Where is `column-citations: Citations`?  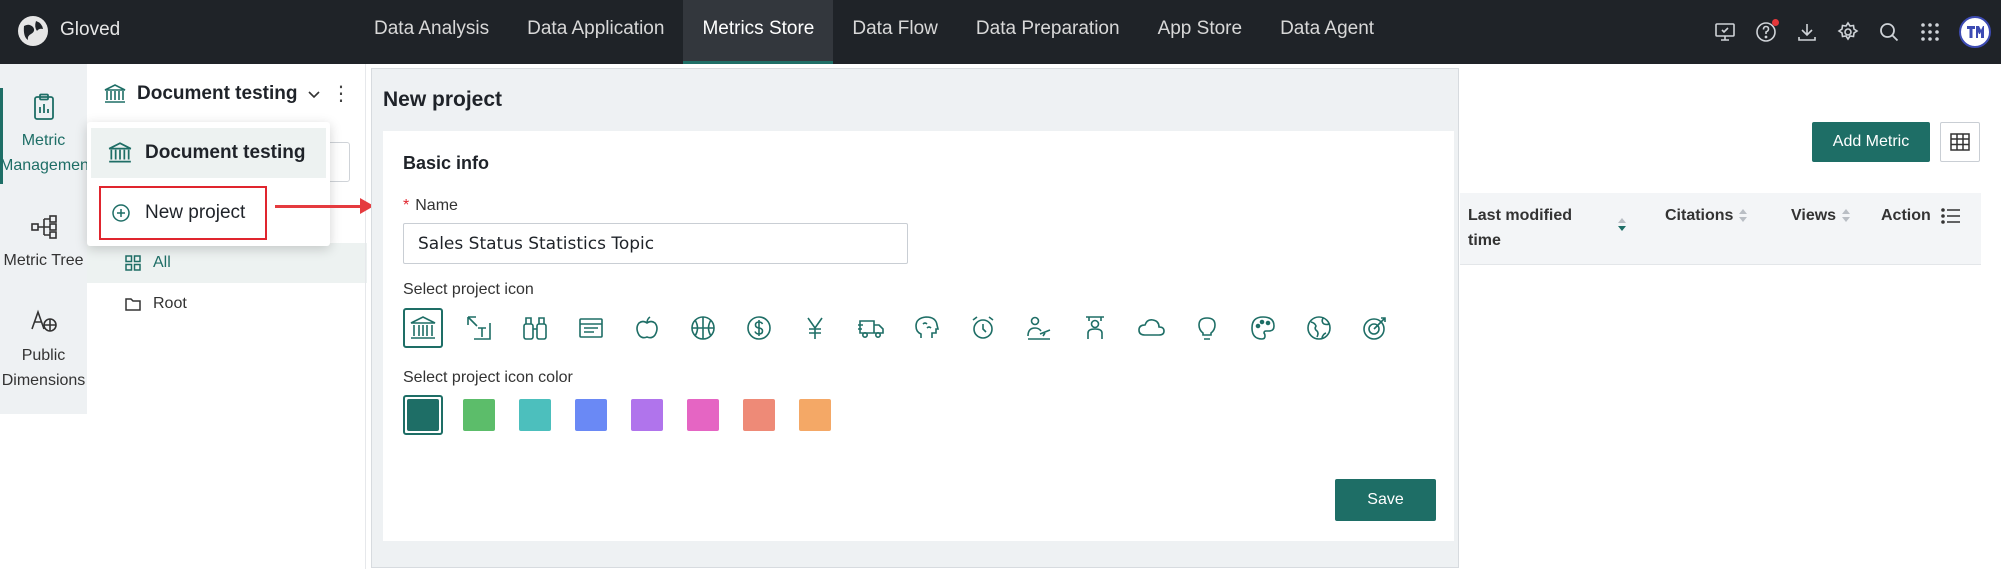 column-citations: Citations is located at coordinates (1706, 215).